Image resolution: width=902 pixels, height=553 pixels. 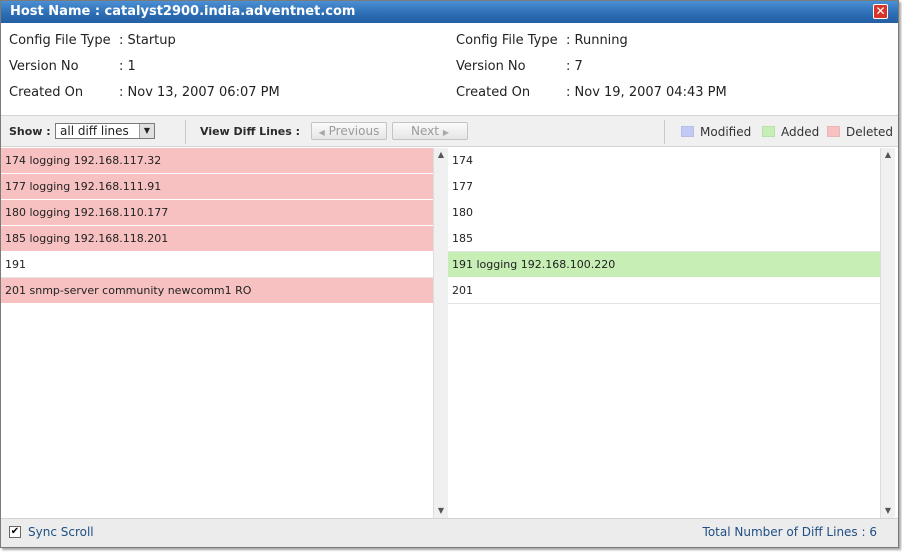 I want to click on left-scrollbar: ▲ ▼, so click(x=440, y=333).